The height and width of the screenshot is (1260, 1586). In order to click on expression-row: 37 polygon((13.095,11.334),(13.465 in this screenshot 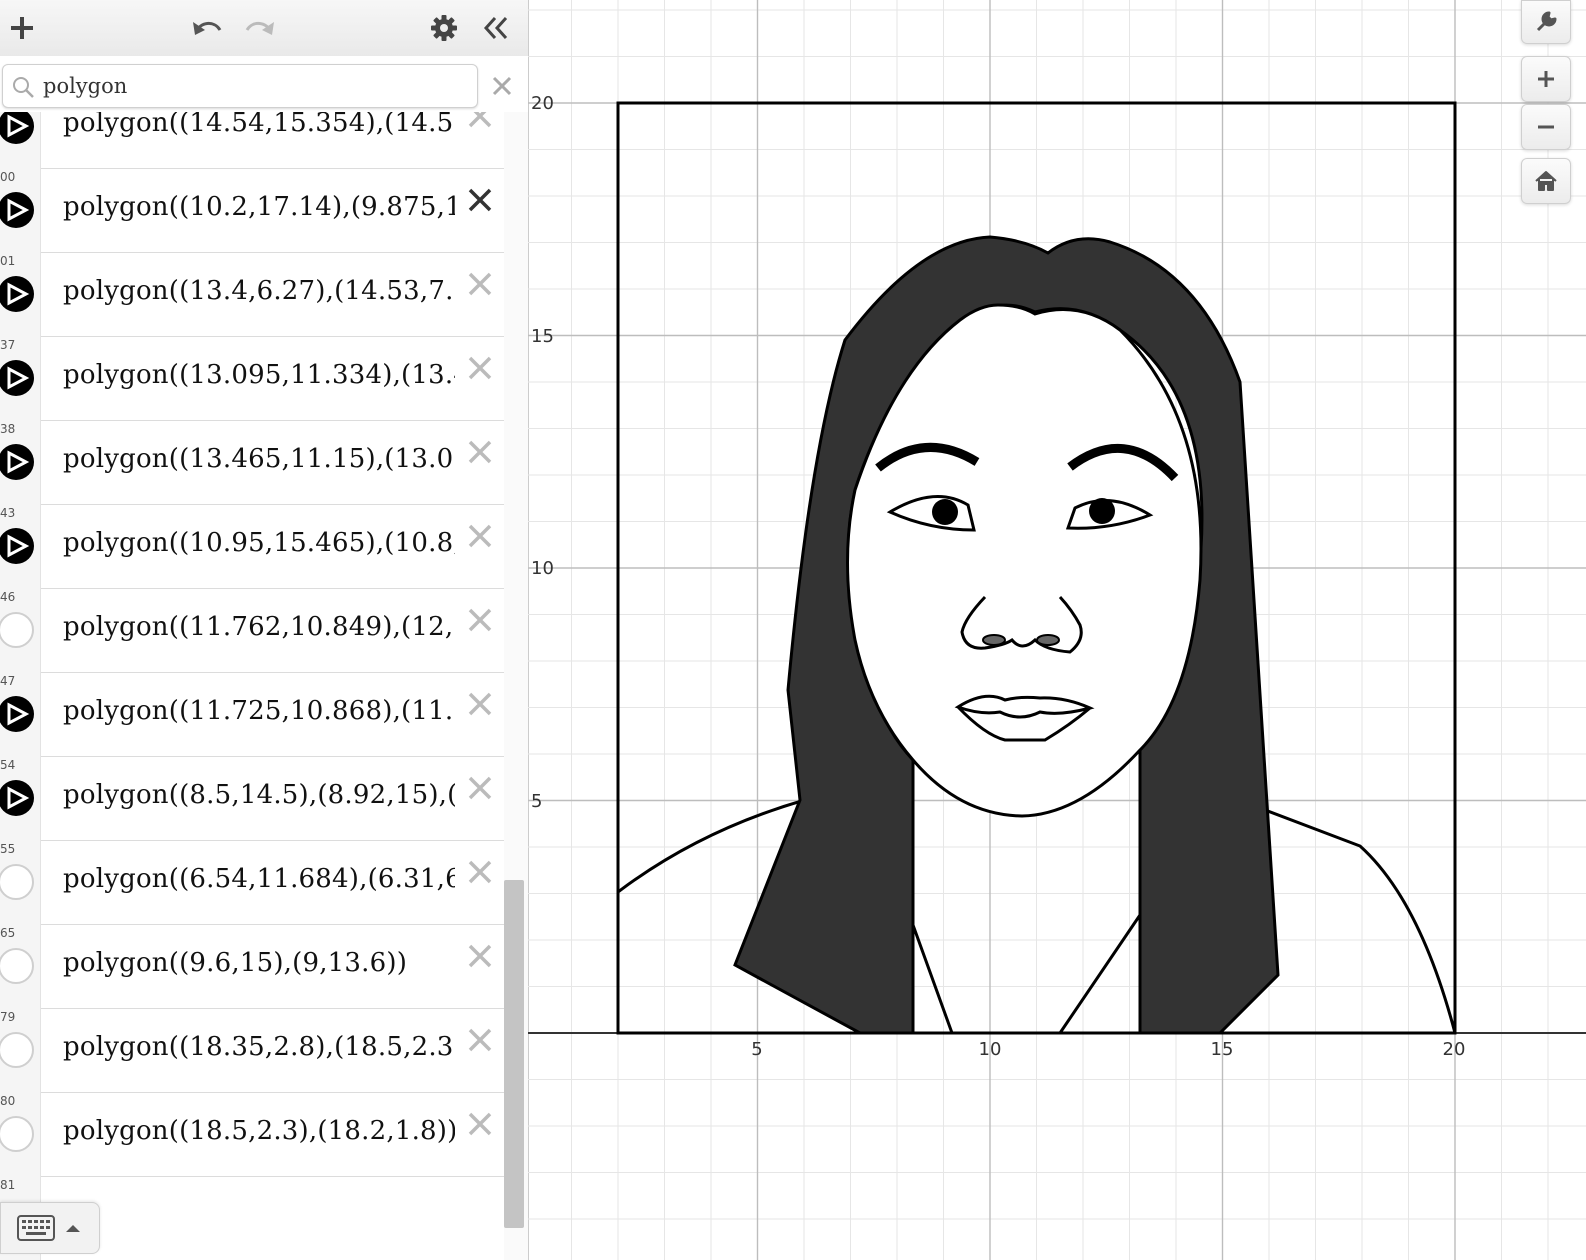, I will do `click(252, 378)`.